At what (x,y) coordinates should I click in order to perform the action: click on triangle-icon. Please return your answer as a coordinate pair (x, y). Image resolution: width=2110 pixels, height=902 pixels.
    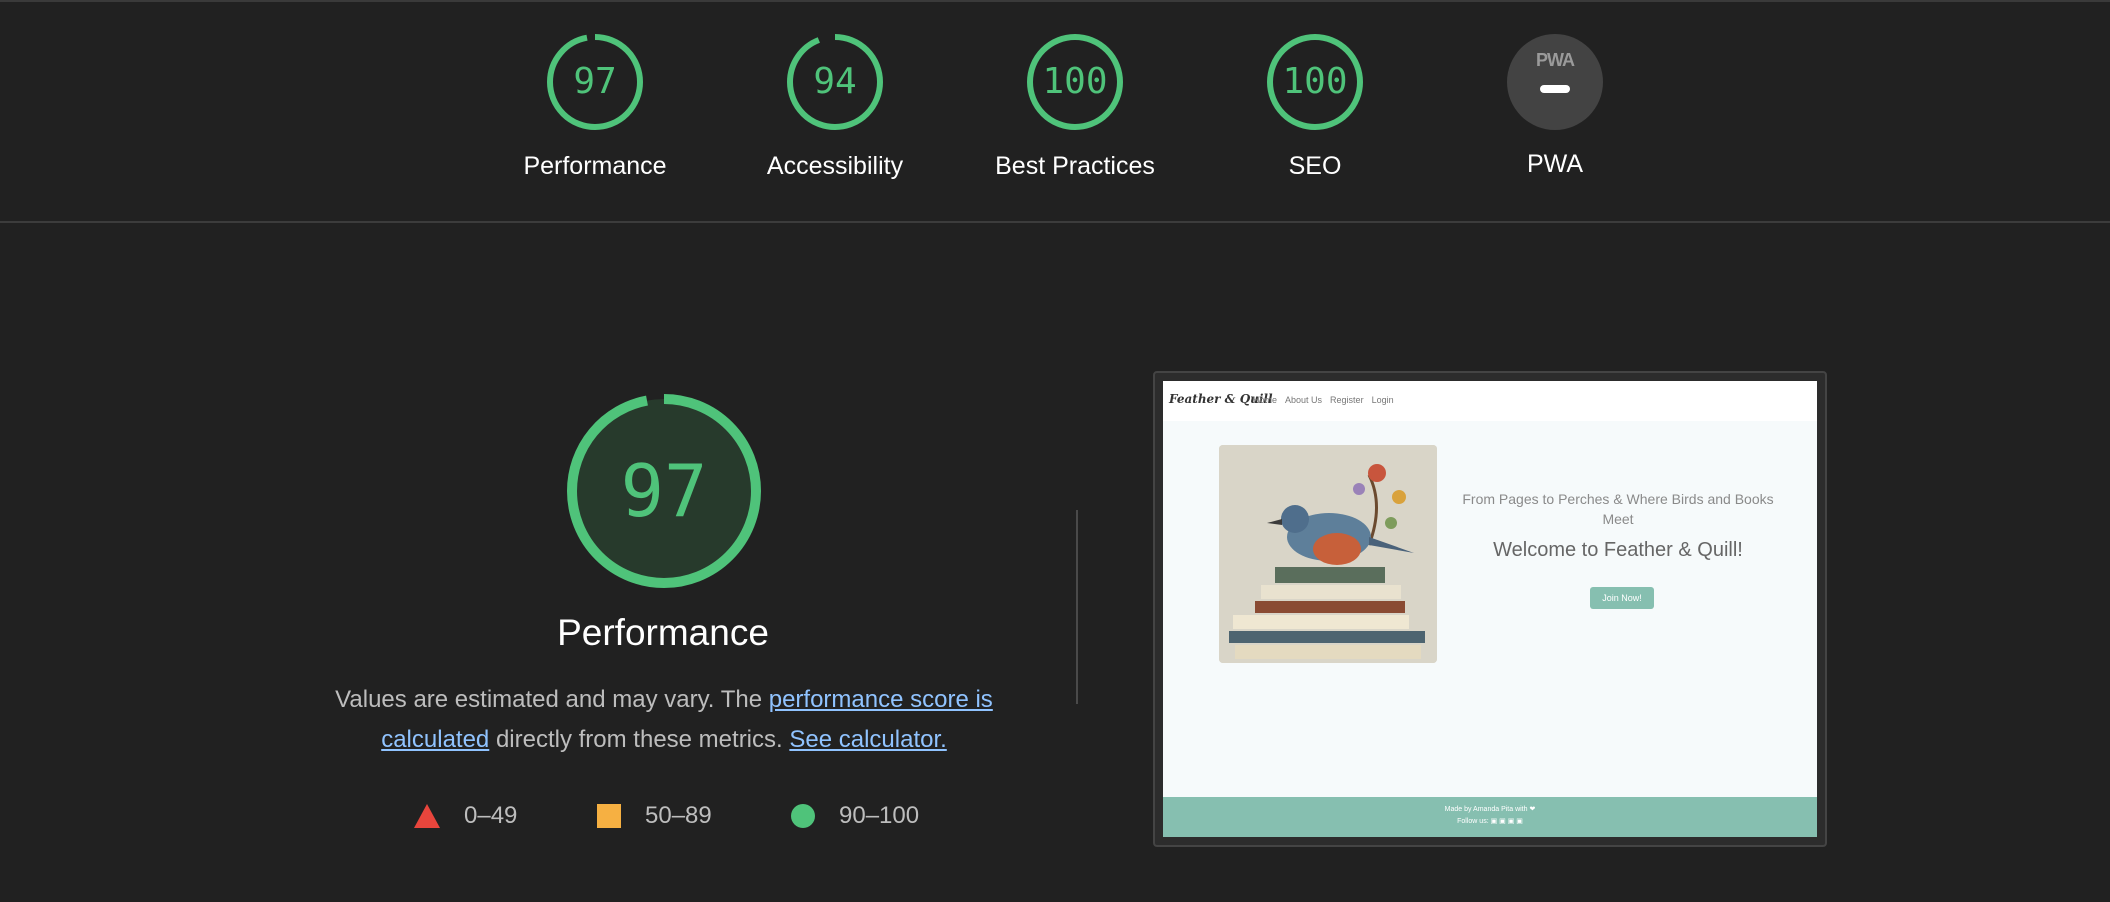
    Looking at the image, I should click on (427, 816).